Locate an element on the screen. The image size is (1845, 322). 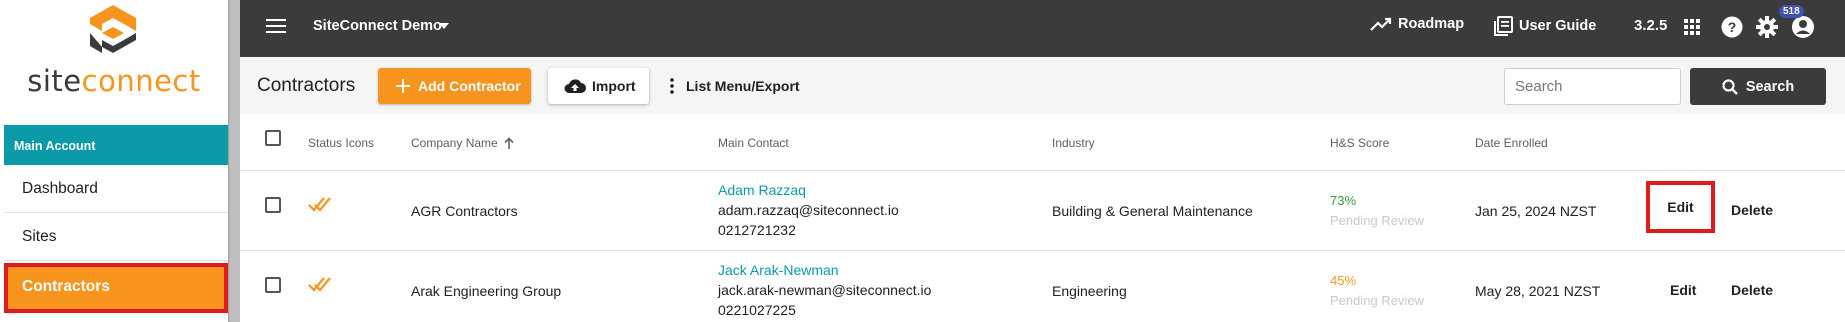
contact-phone: 0221027225 is located at coordinates (757, 310).